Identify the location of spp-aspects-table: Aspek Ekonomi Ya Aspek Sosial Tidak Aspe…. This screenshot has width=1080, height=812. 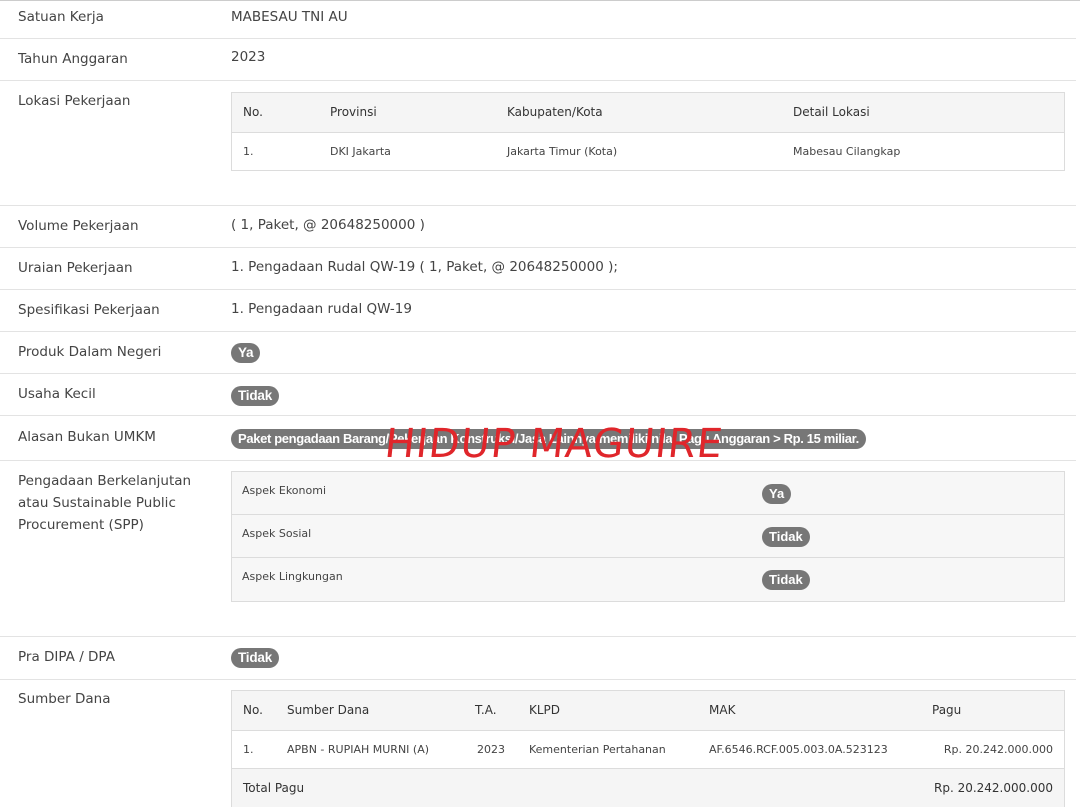
(648, 536).